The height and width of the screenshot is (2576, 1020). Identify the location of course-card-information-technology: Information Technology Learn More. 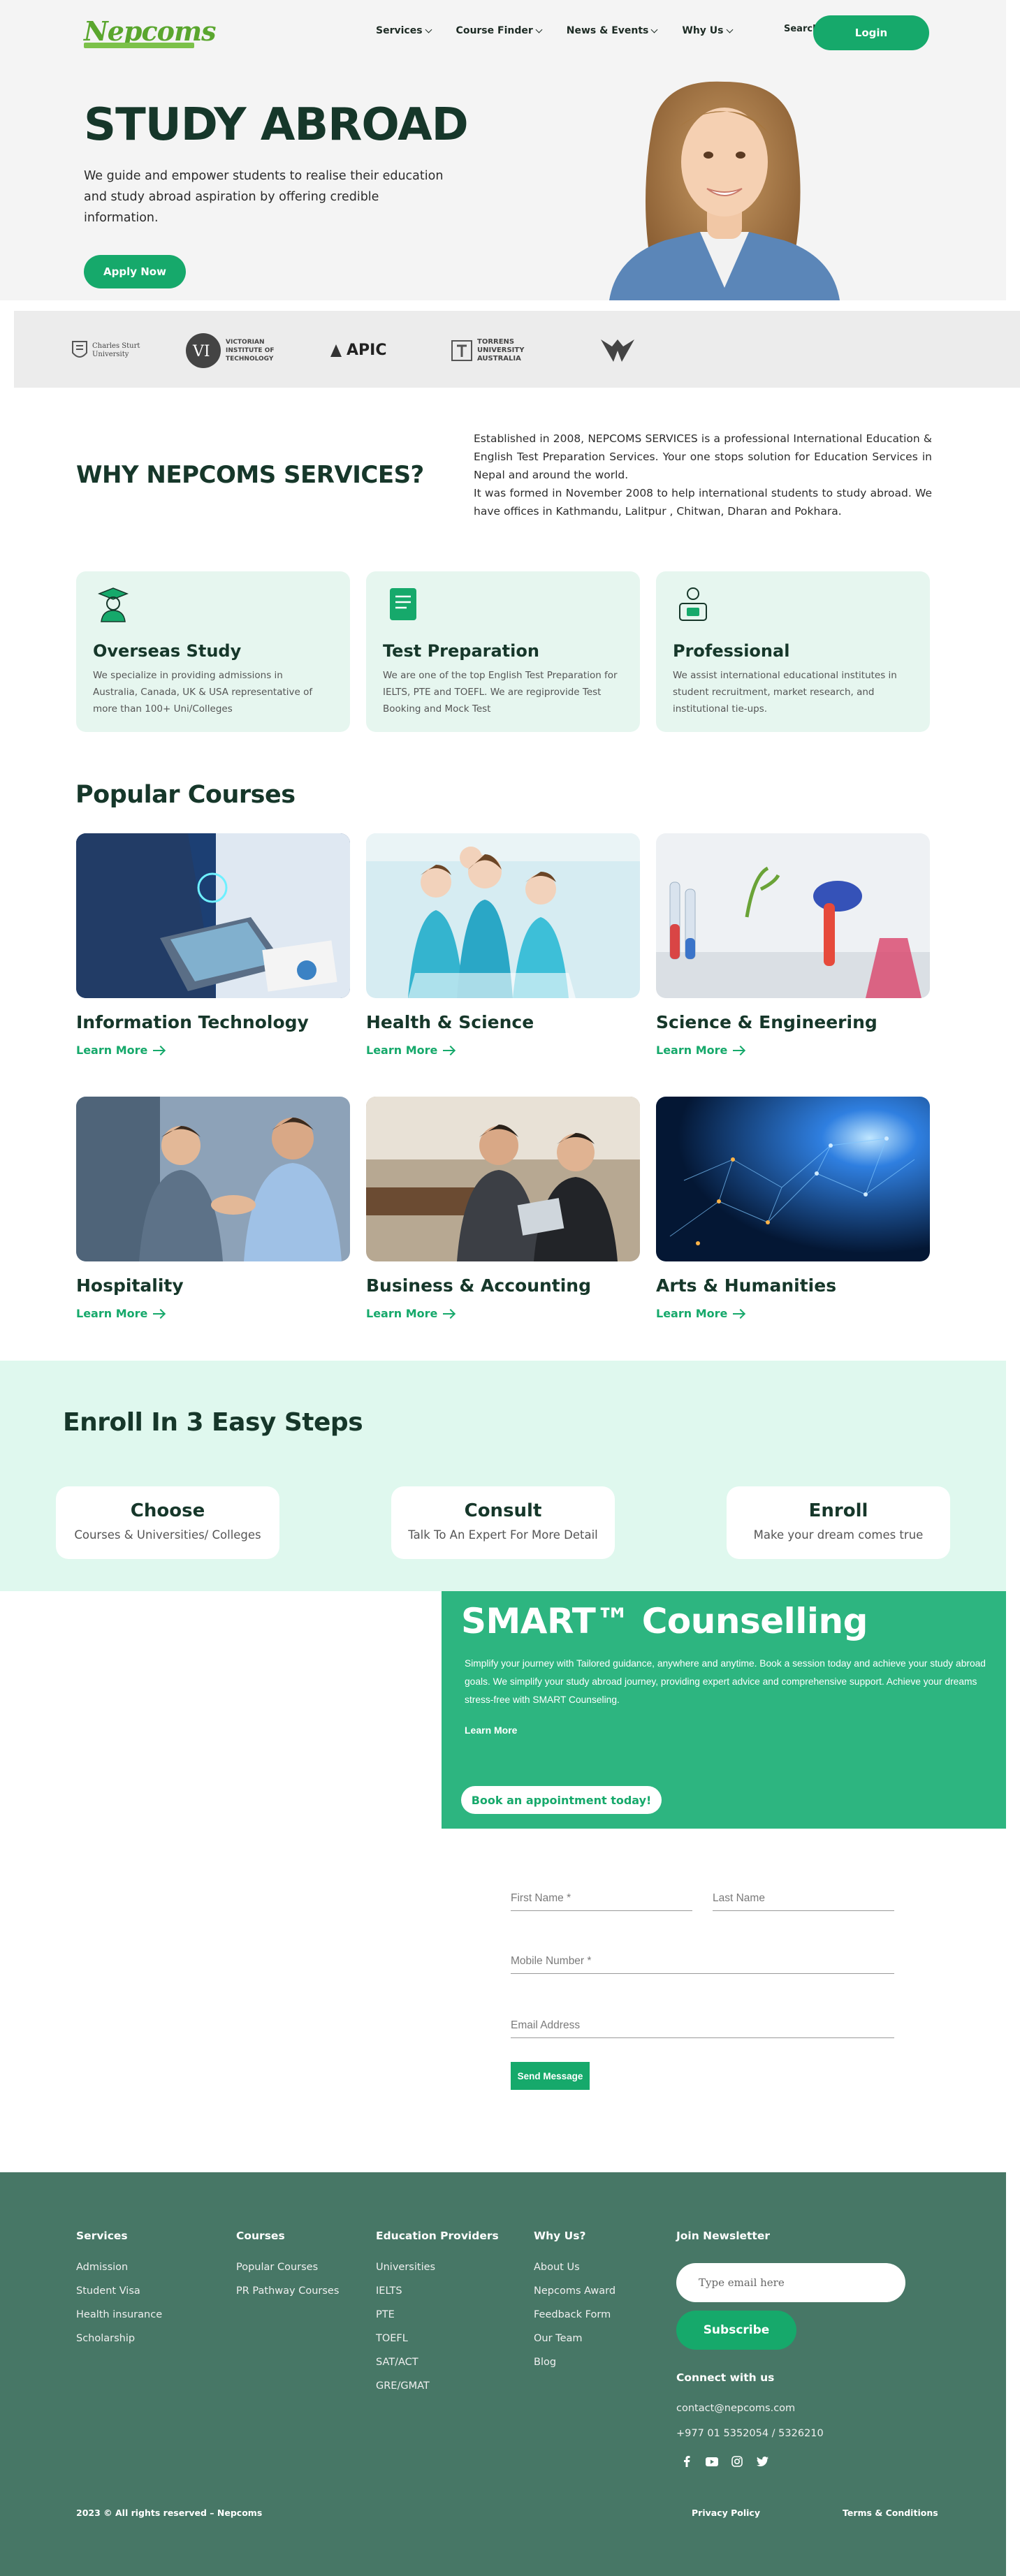
(213, 945).